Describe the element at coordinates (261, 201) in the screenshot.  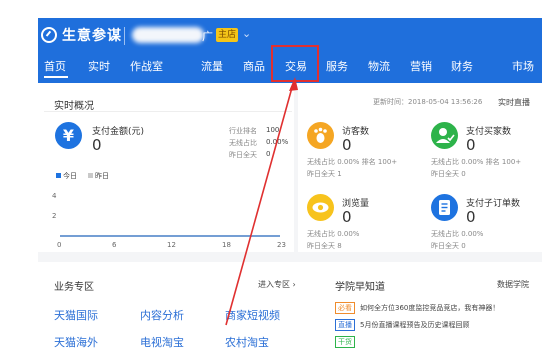
I see `annotation-arrow` at that location.